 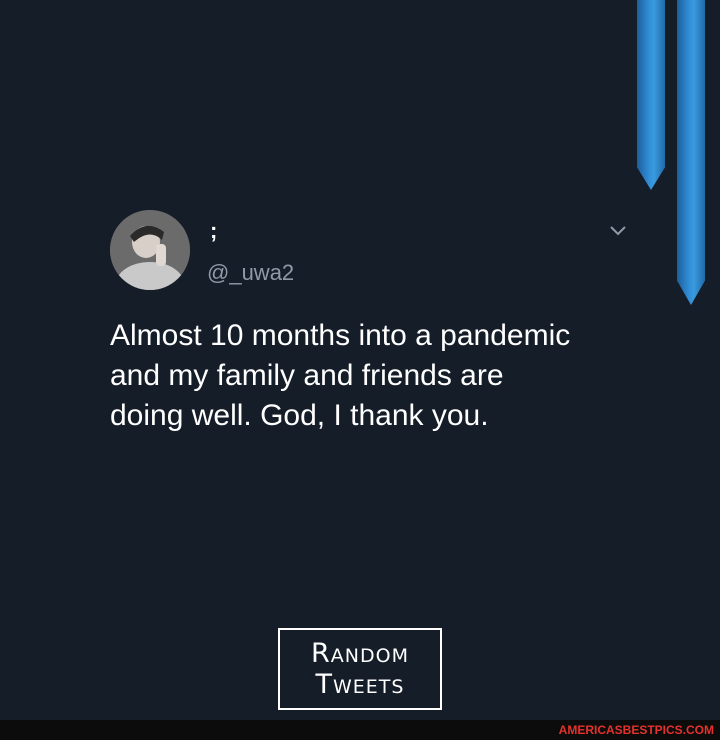 What do you see at coordinates (636, 730) in the screenshot?
I see `site-watermark: AMERICASBESTPICS.COM` at bounding box center [636, 730].